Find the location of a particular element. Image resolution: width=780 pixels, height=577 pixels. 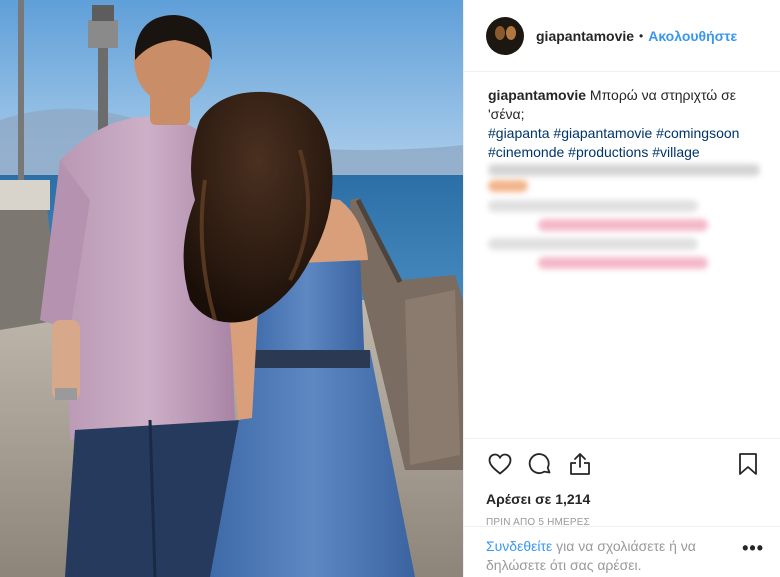

share-icon is located at coordinates (580, 464).